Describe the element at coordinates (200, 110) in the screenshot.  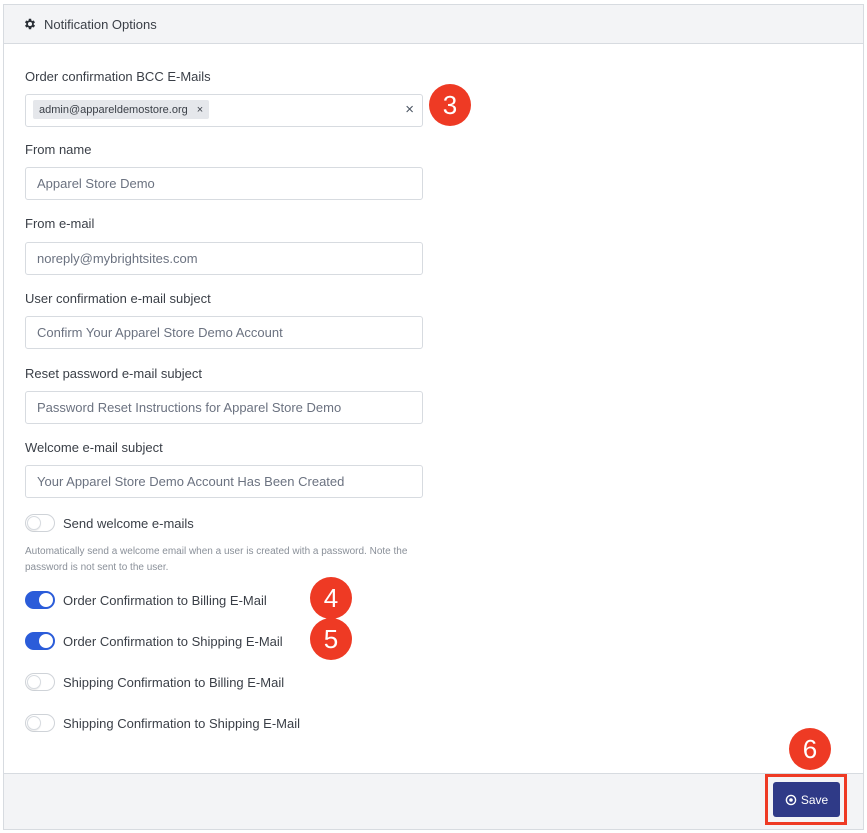
I see `remove-tag-icon: ×` at that location.